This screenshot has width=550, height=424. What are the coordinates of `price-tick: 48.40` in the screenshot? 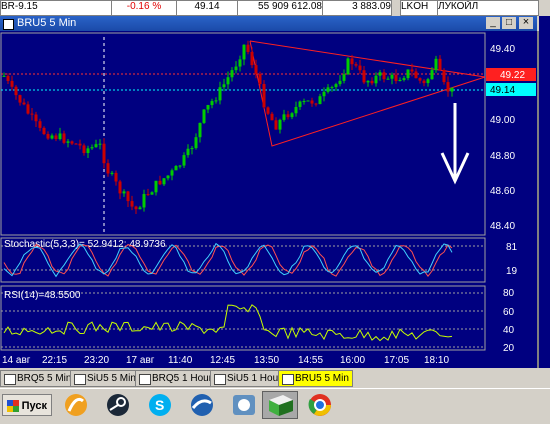 It's located at (502, 226).